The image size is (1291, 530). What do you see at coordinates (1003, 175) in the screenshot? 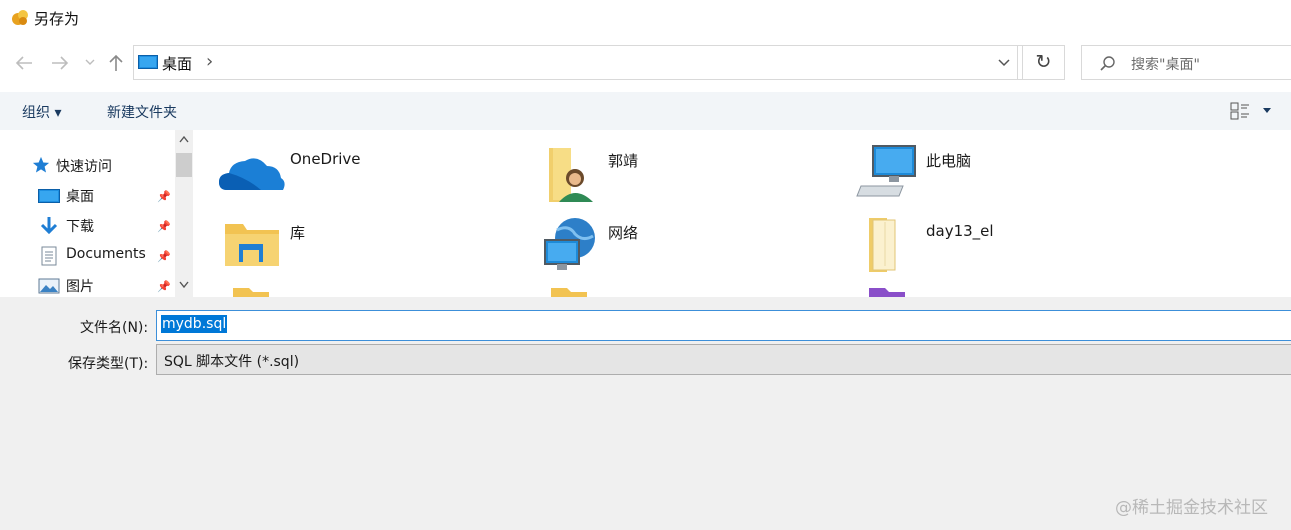
I see `list-item-this-pc: 此电脑` at bounding box center [1003, 175].